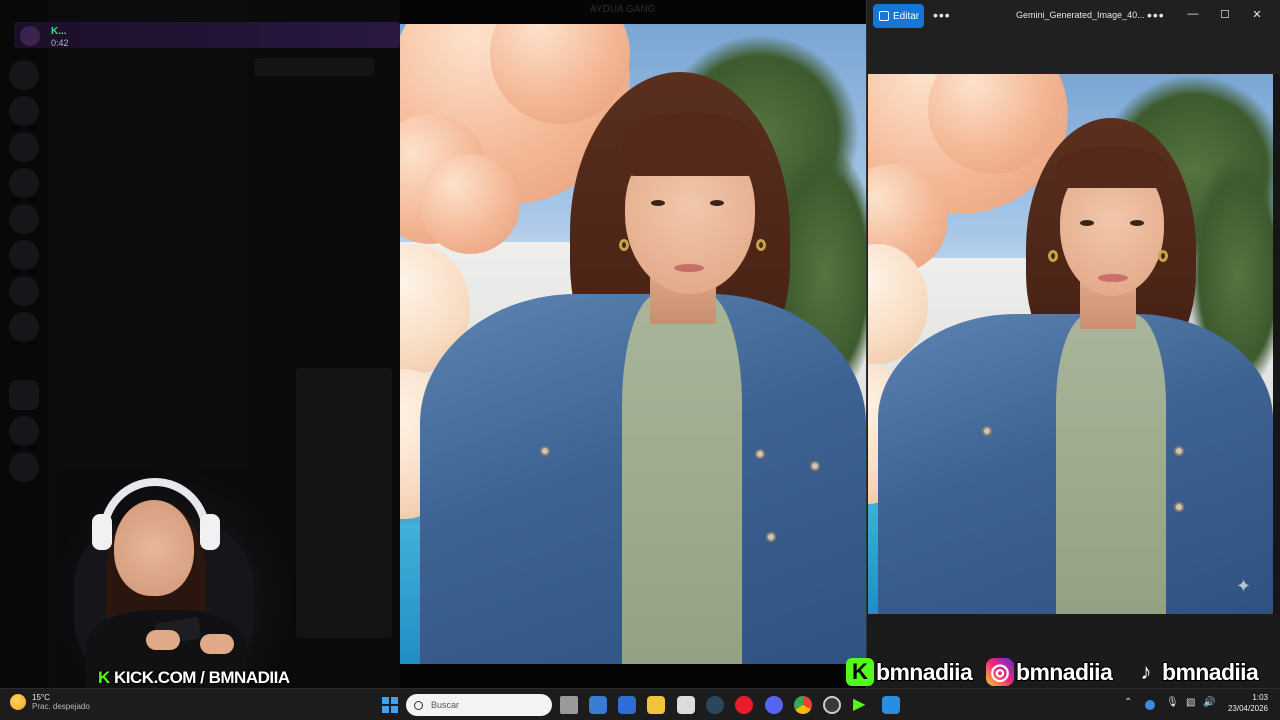  What do you see at coordinates (906, 16) in the screenshot?
I see `edit-button-label: Editar` at bounding box center [906, 16].